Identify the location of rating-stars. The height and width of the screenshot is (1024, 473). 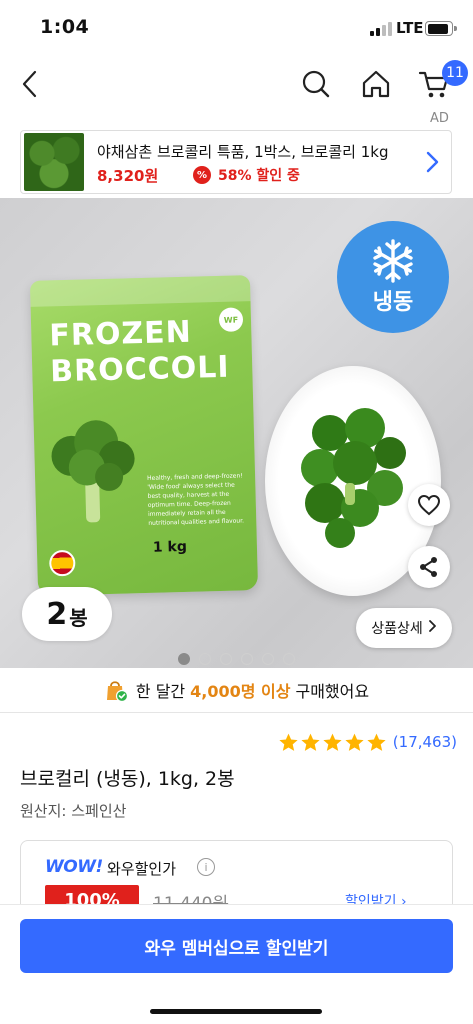
(332, 742).